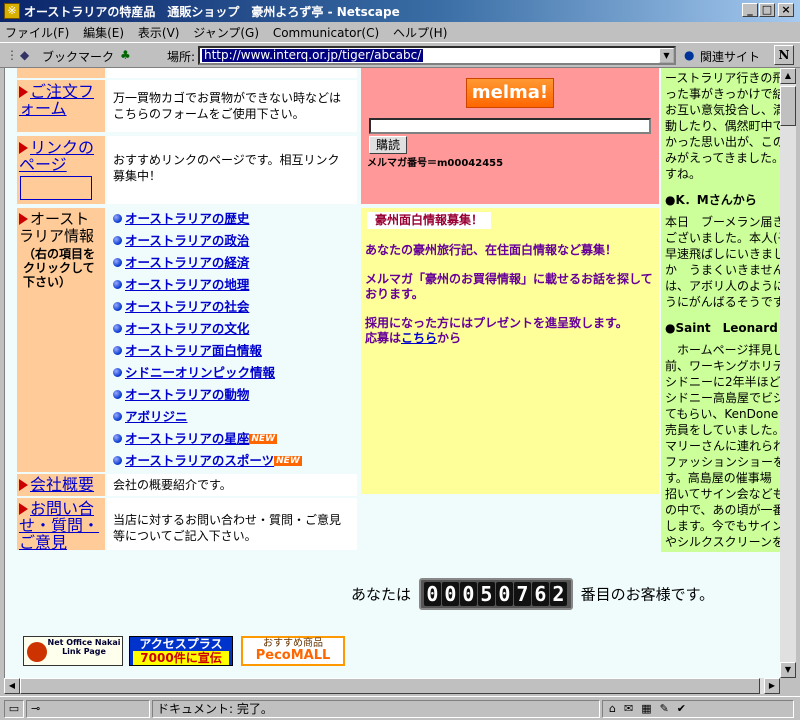 Image resolution: width=800 pixels, height=720 pixels. What do you see at coordinates (181, 57) in the screenshot?
I see `location-label: 場所:` at bounding box center [181, 57].